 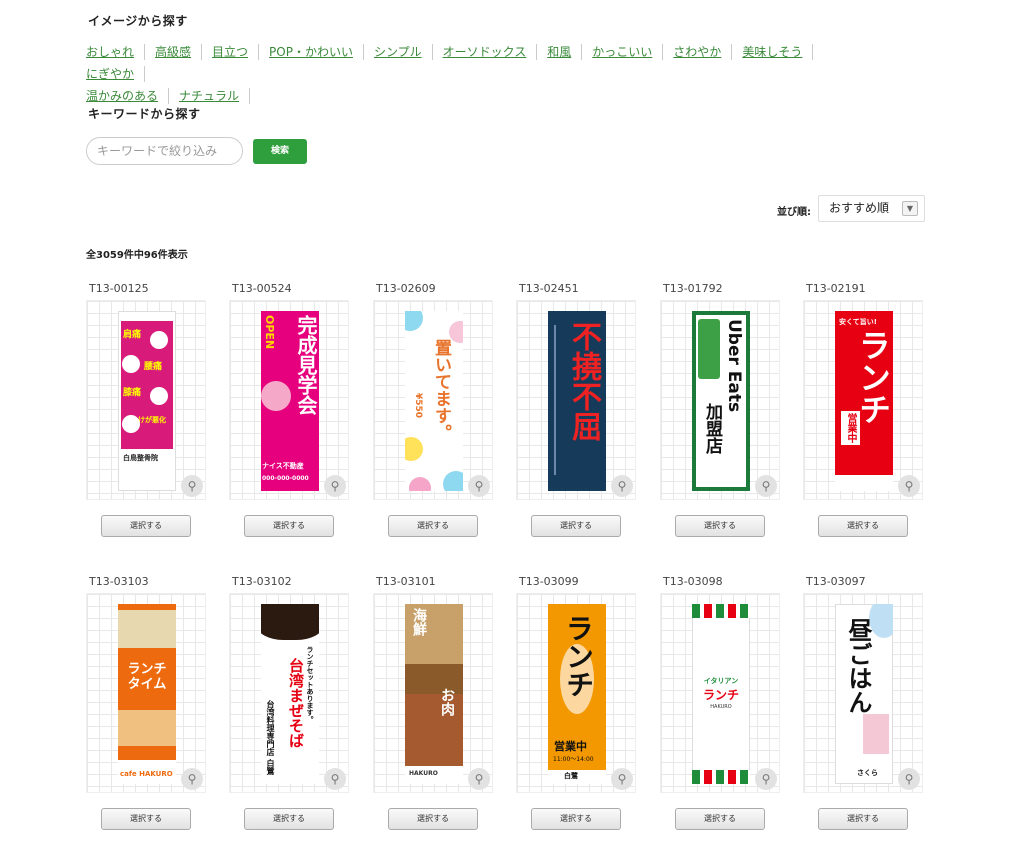 What do you see at coordinates (447, 702) in the screenshot?
I see `banner-text: お肉` at bounding box center [447, 702].